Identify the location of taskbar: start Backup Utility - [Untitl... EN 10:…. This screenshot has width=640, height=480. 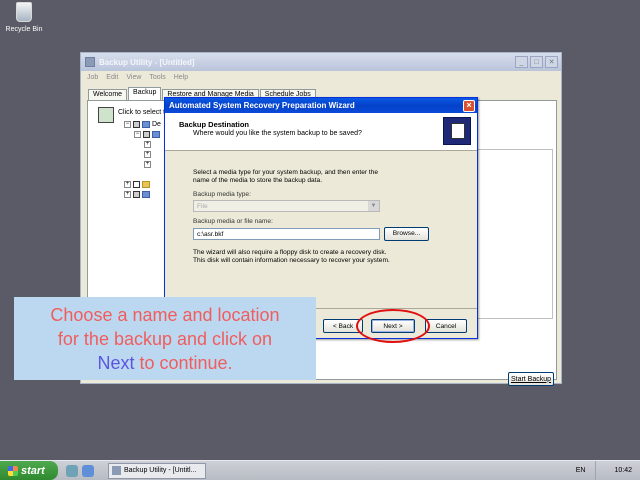
(320, 470).